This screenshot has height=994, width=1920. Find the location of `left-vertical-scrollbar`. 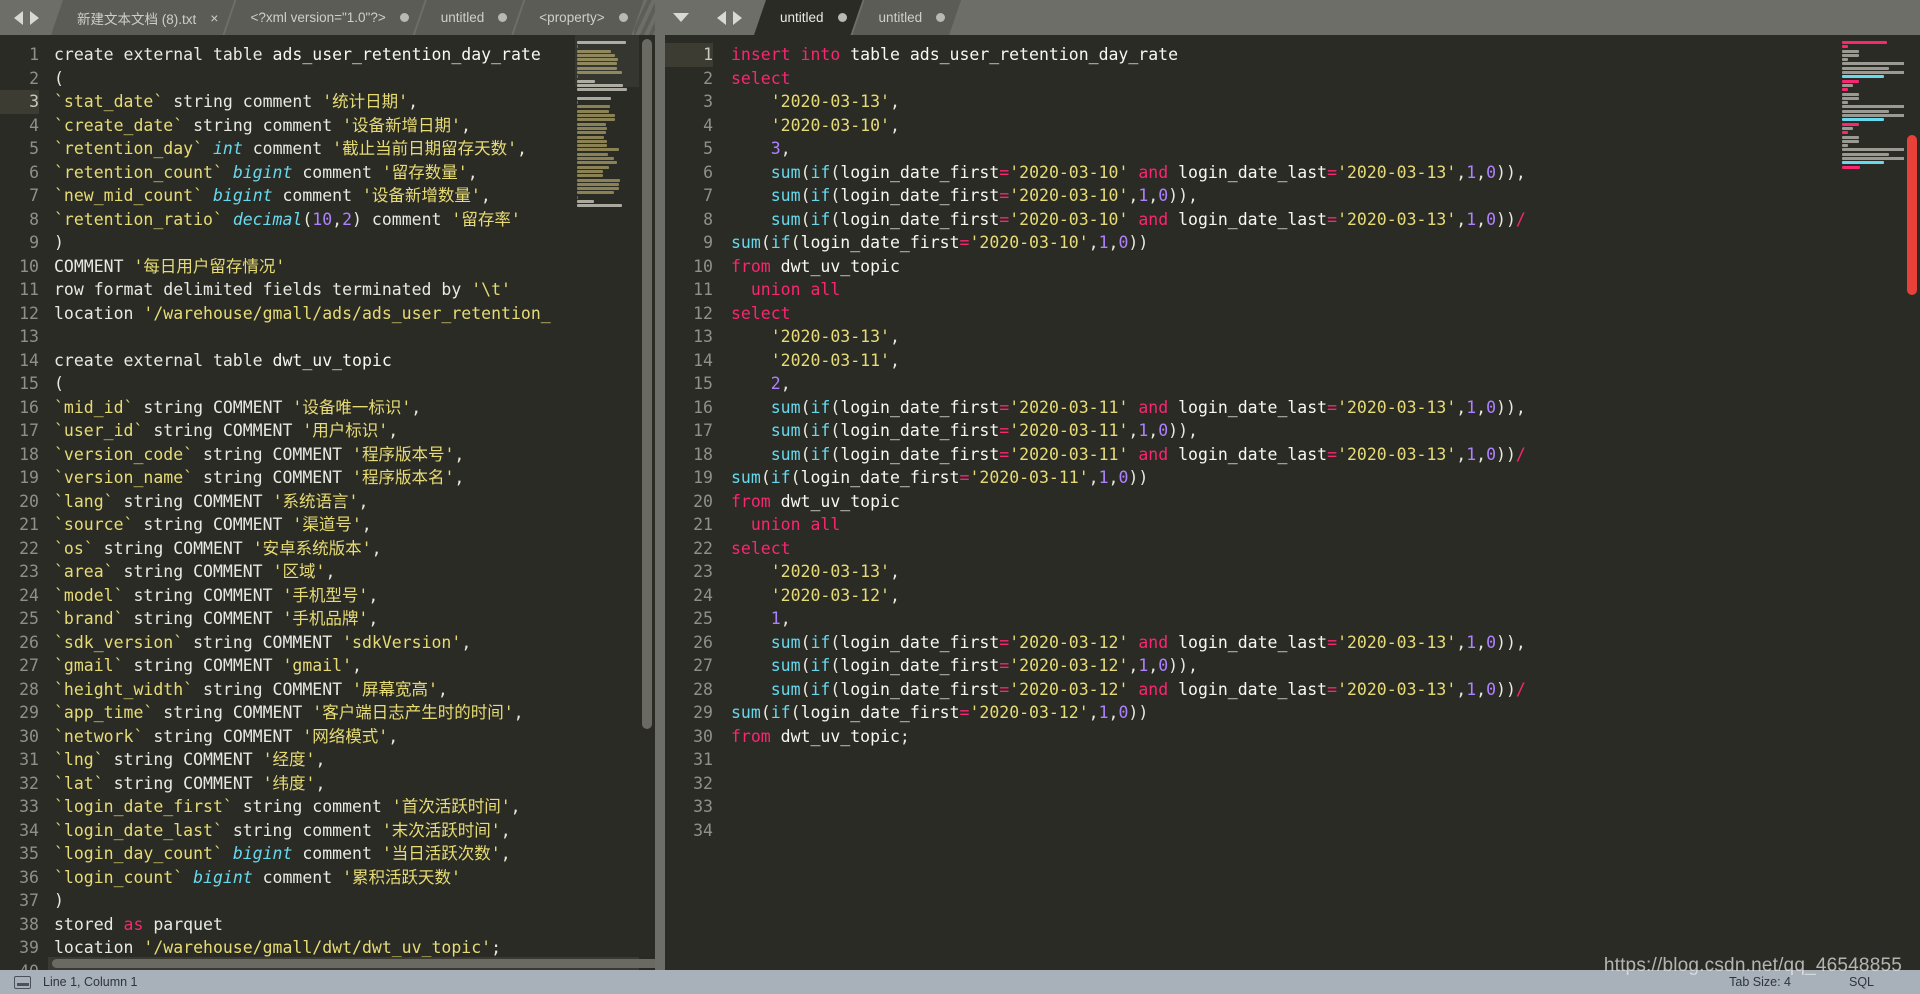

left-vertical-scrollbar is located at coordinates (647, 502).